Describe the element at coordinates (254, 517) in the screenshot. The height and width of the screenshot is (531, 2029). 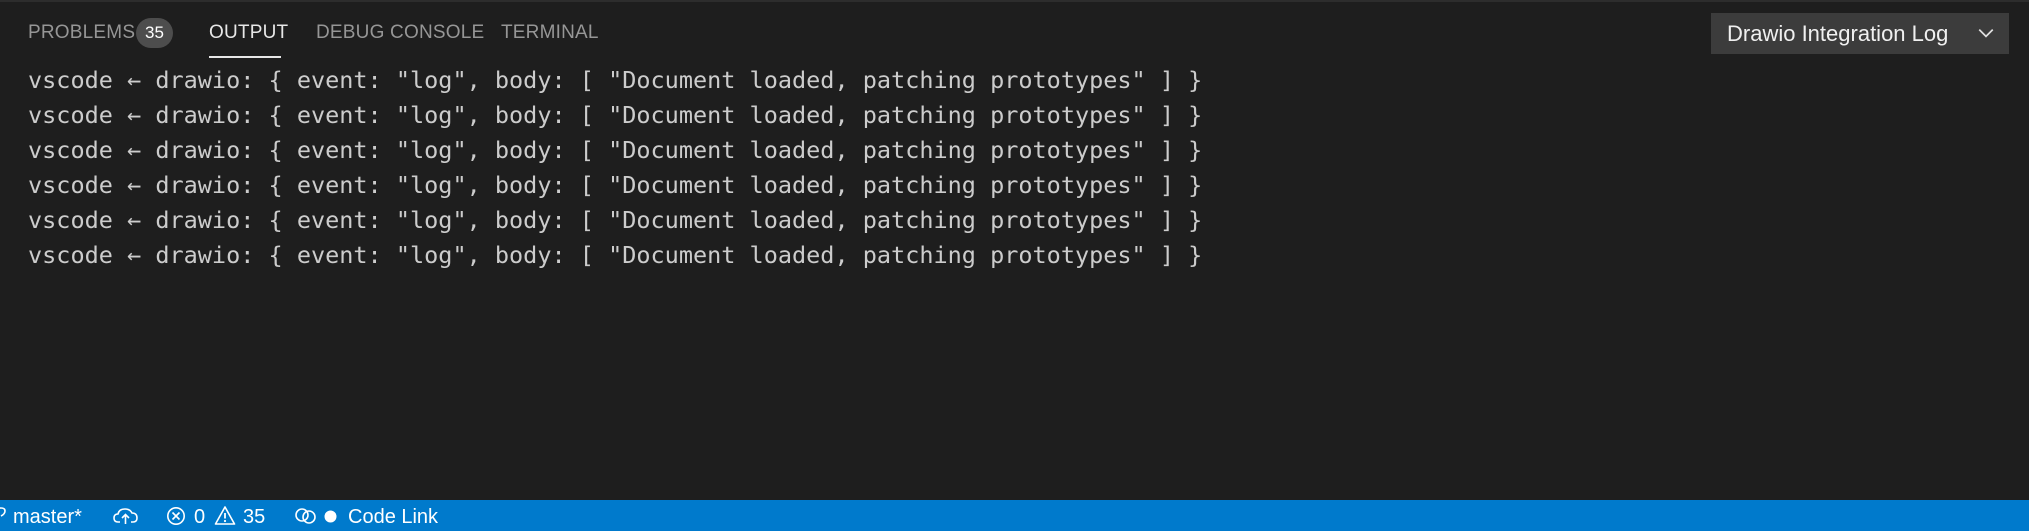
I see `warning-count: 35` at that location.